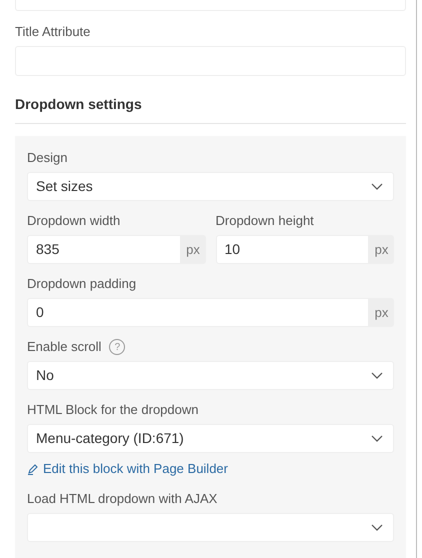  Describe the element at coordinates (73, 221) in the screenshot. I see `field-label: Dropdown width` at that location.